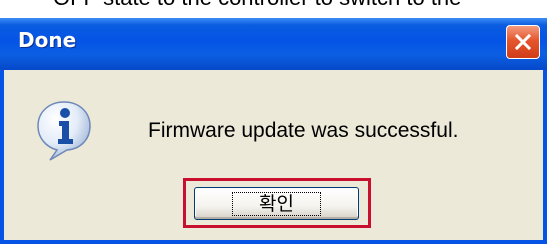 The width and height of the screenshot is (547, 244). I want to click on window-frame-left, so click(2, 157).